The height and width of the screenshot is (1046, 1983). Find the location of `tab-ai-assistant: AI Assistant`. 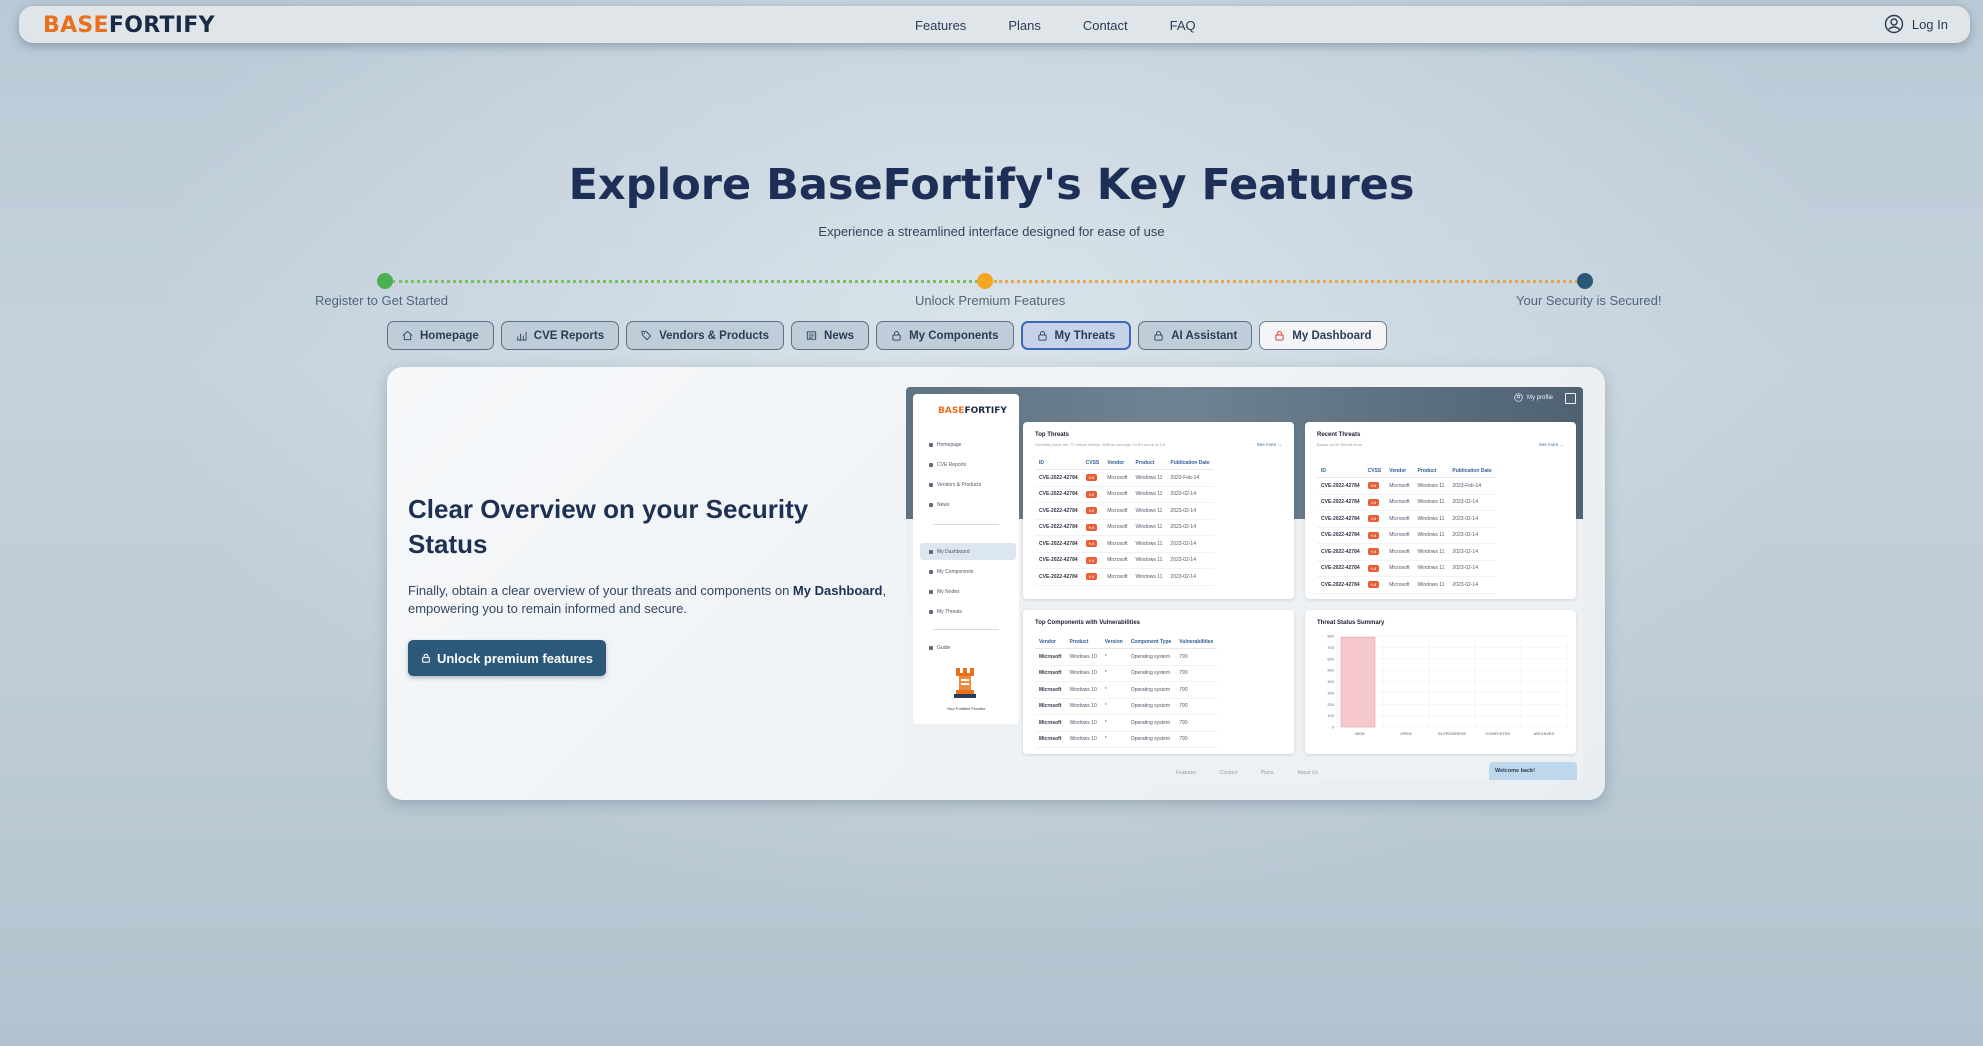

tab-ai-assistant: AI Assistant is located at coordinates (1195, 335).